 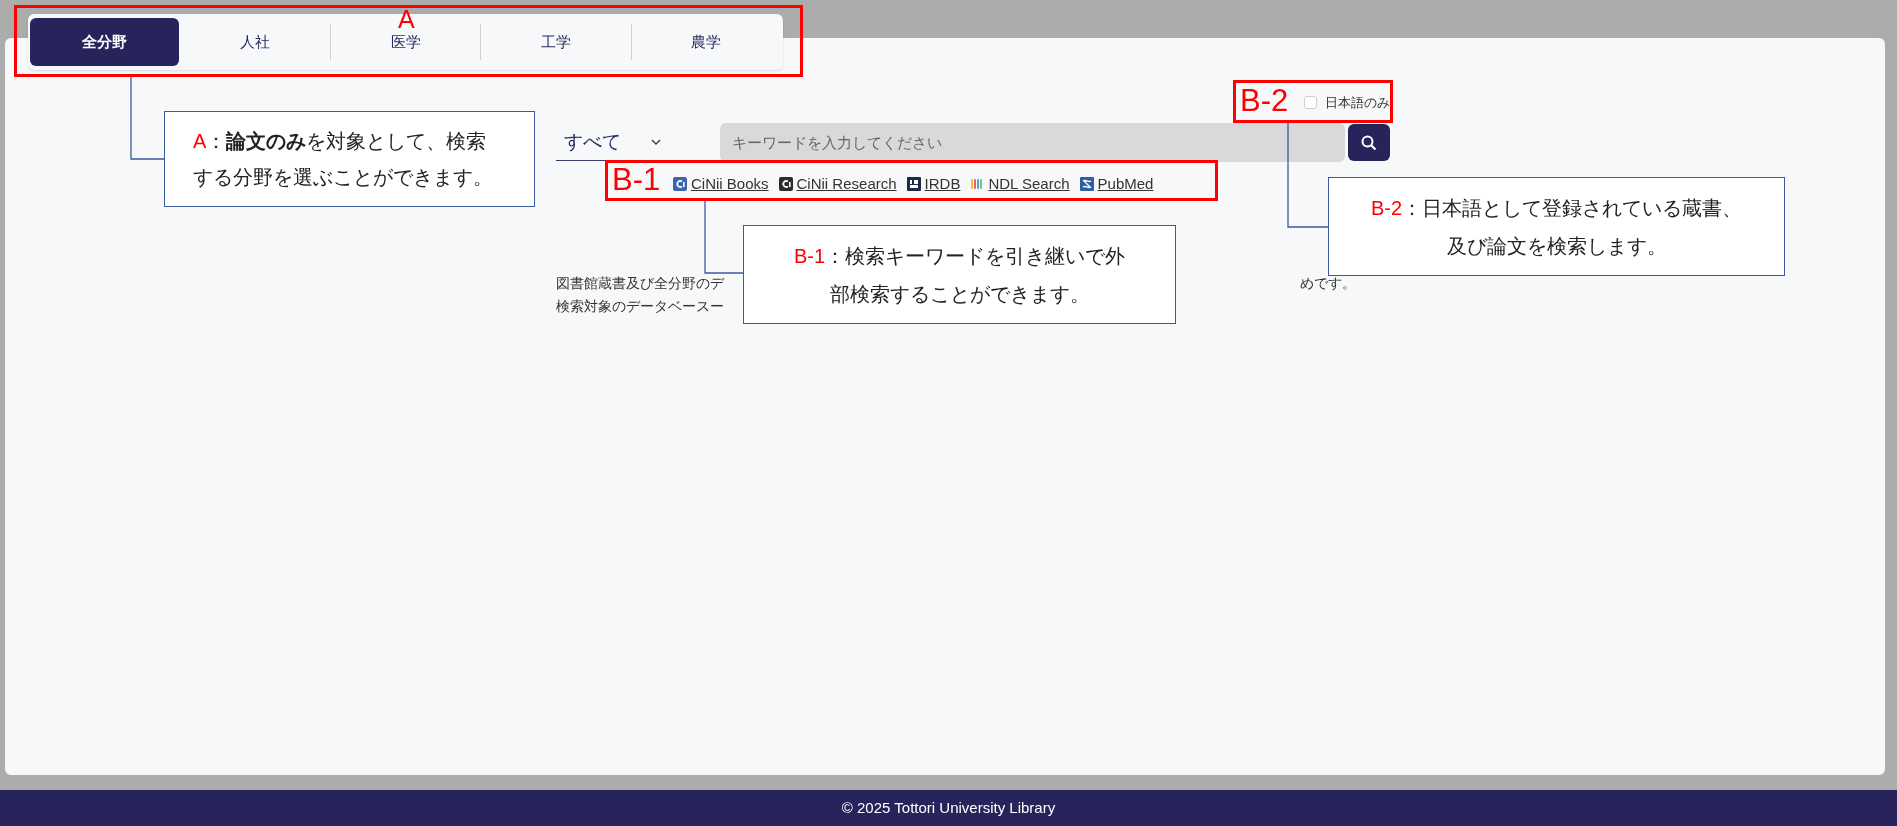 I want to click on search-field: キーワードを入力してください, so click(x=1032, y=142).